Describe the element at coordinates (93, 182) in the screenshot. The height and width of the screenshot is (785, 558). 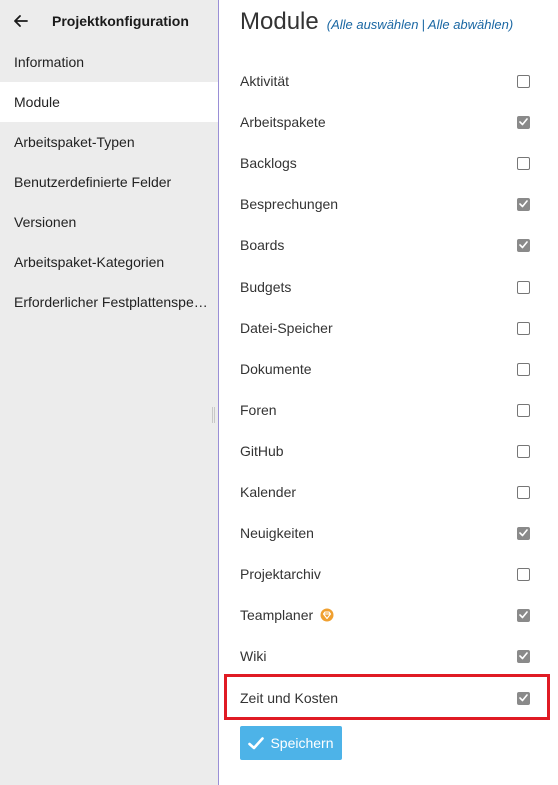
I see `sidebar-item-label: Benutzerdefinierte Felder` at that location.